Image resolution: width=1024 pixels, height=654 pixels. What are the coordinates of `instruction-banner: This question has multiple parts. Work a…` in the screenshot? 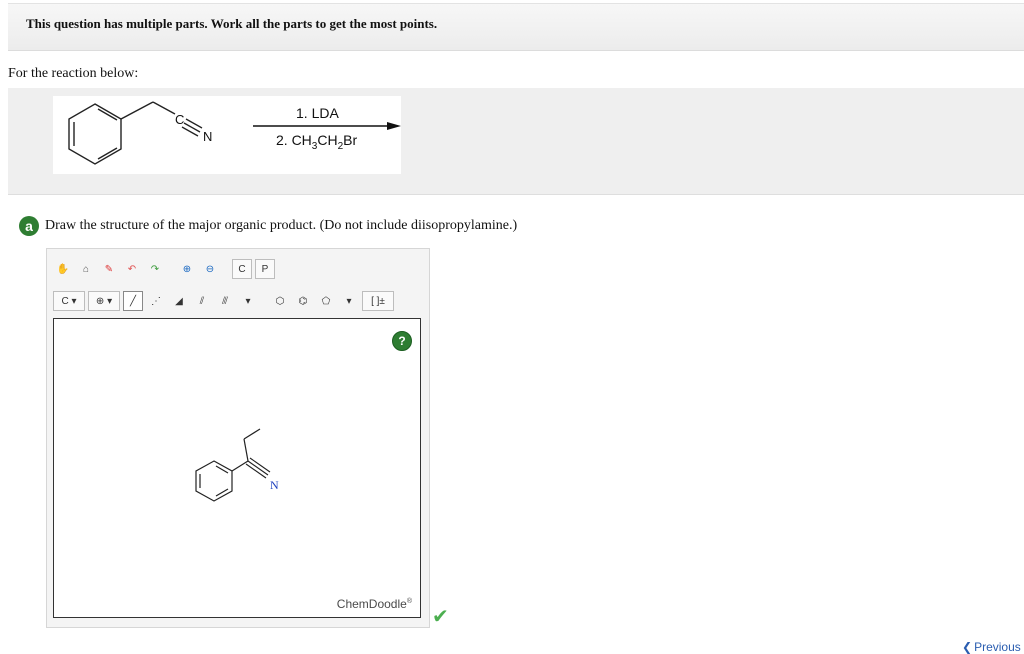 It's located at (516, 27).